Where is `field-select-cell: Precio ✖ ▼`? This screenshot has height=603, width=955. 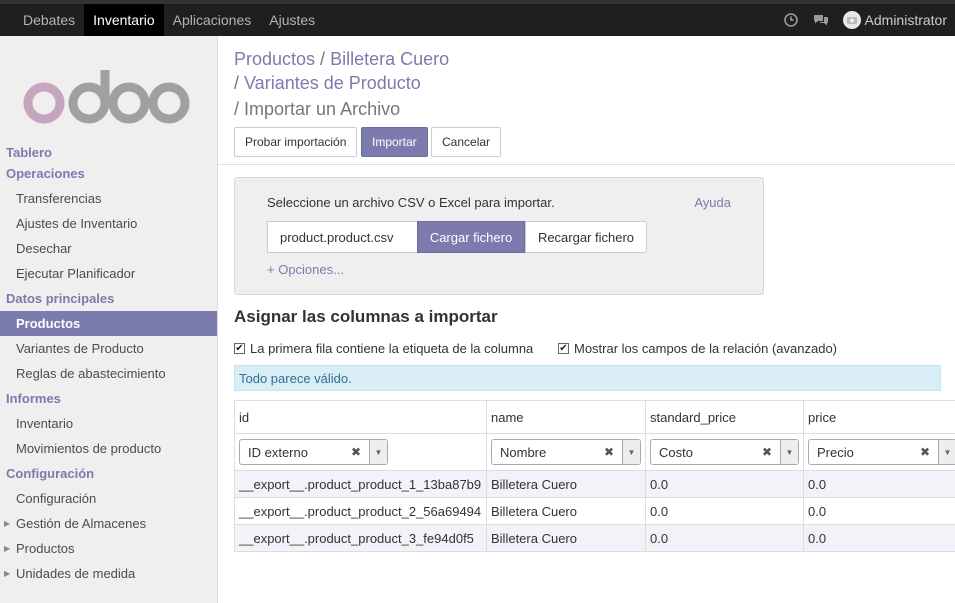
field-select-cell: Precio ✖ ▼ is located at coordinates (879, 452).